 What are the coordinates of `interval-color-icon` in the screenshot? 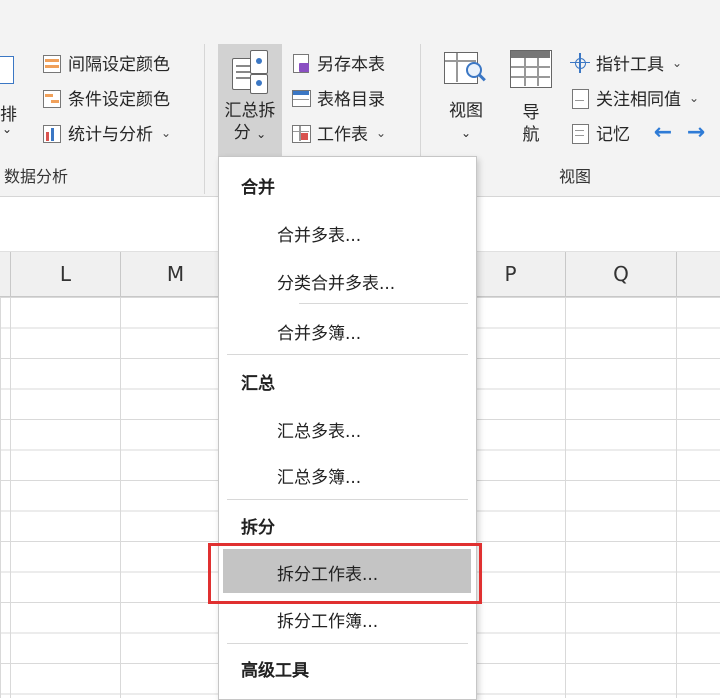 It's located at (52, 63).